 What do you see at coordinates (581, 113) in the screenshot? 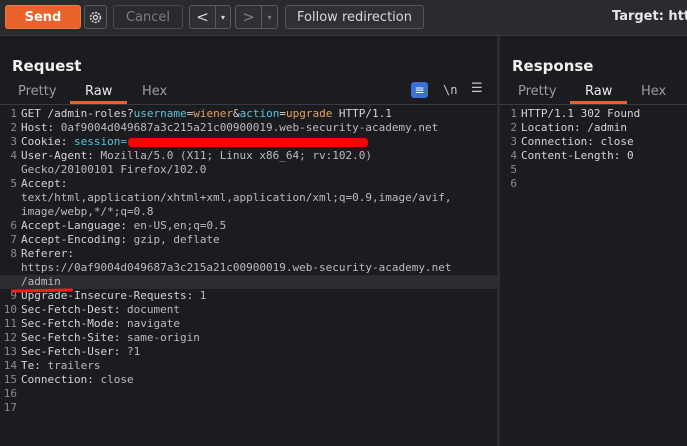
I see `response-line-text: HTTP/1.1 302 Found` at bounding box center [581, 113].